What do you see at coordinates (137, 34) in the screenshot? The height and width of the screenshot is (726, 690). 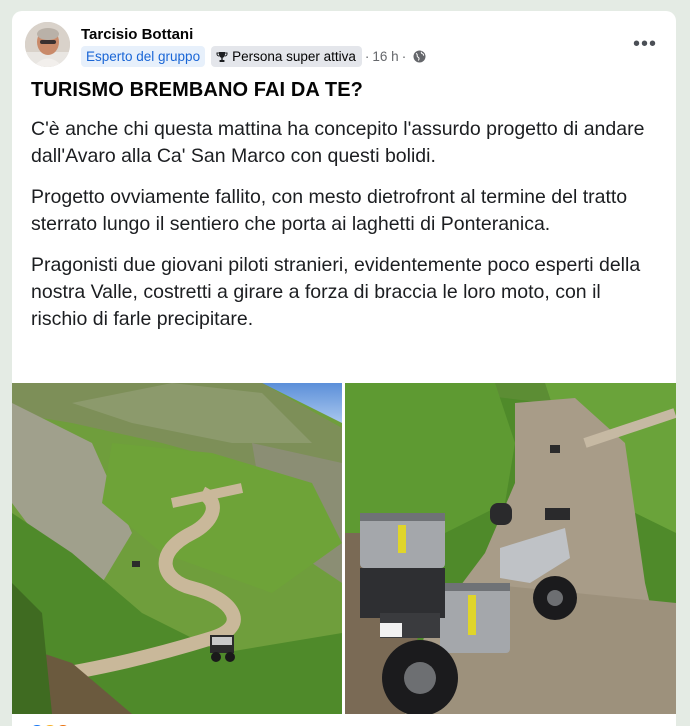 I see `author-name: Tarcisio Bottani` at bounding box center [137, 34].